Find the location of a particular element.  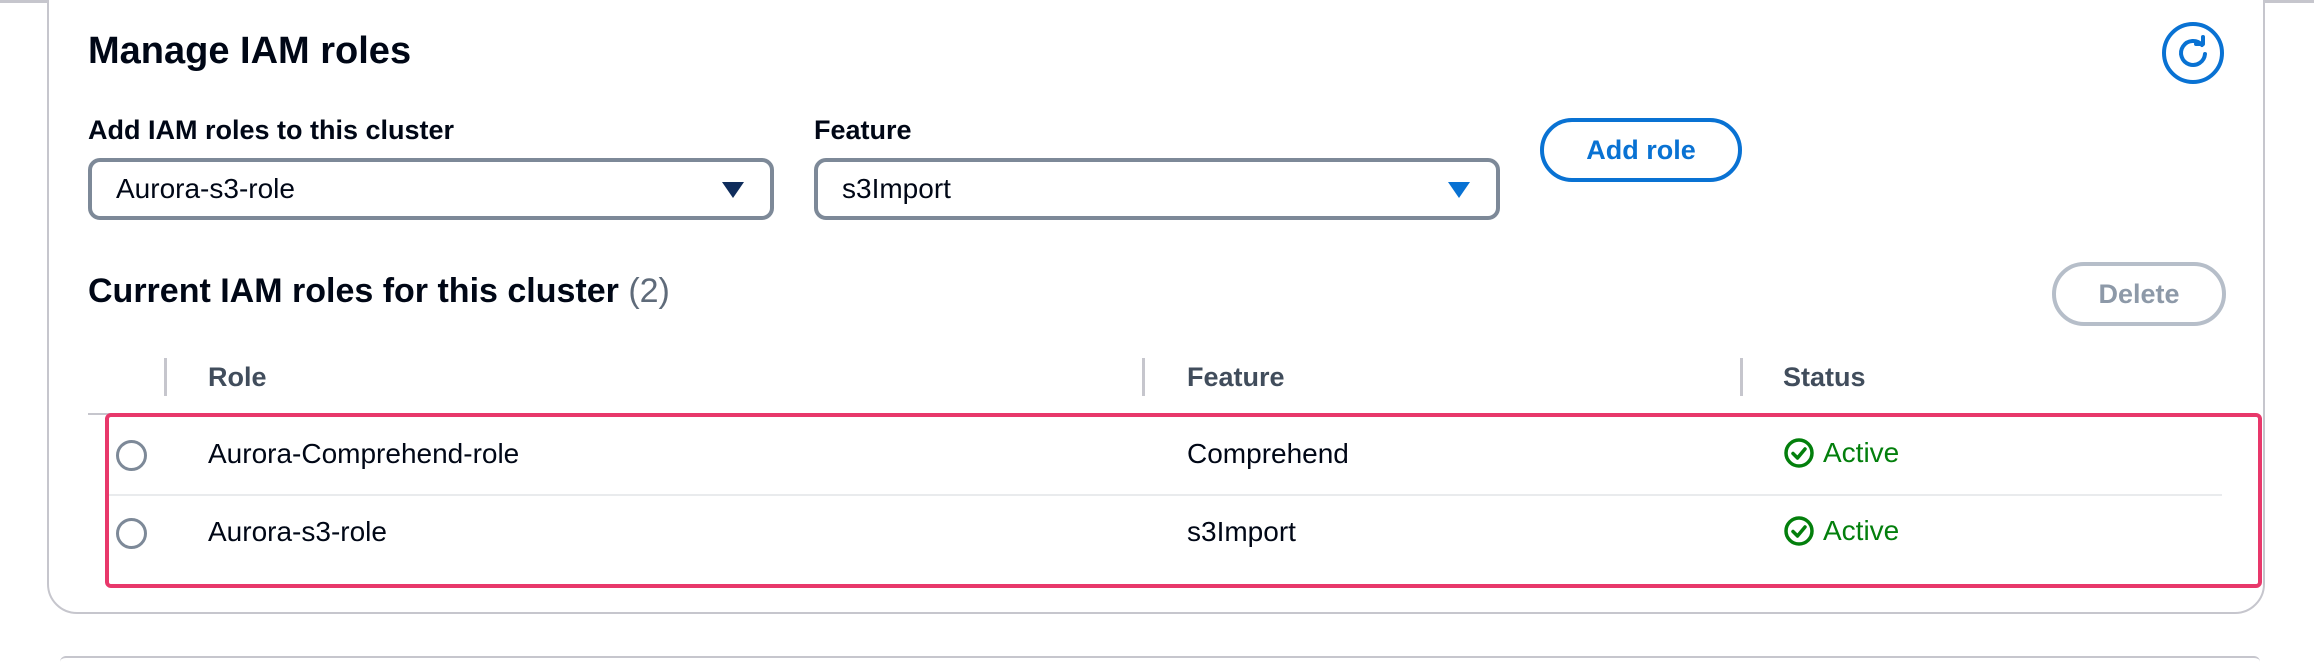

column-header-status: Status is located at coordinates (1824, 377).